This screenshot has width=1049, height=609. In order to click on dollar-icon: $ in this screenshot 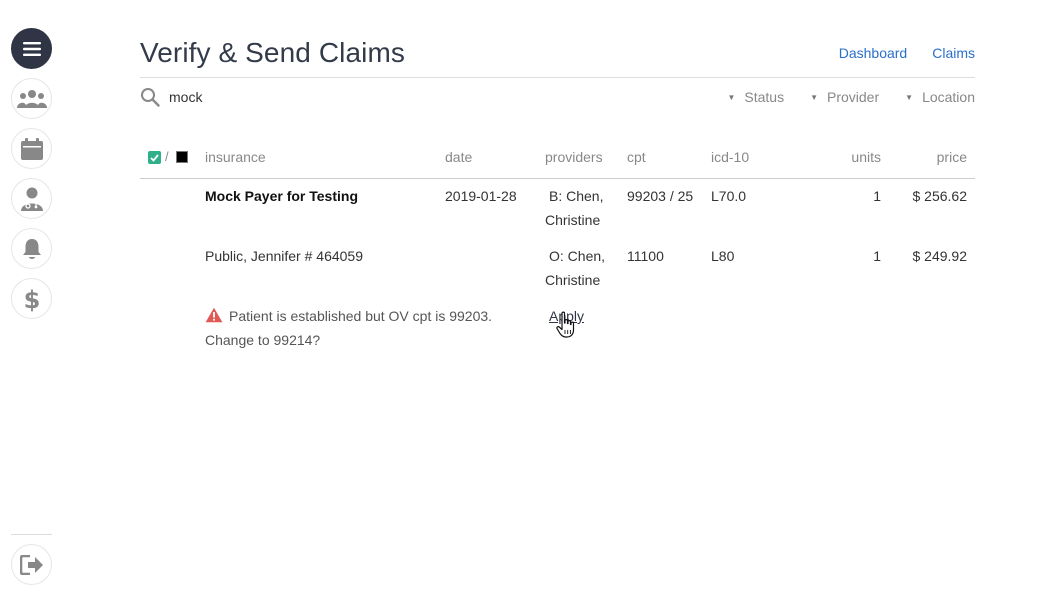, I will do `click(32, 299)`.